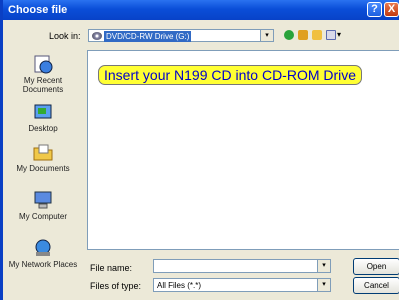 The width and height of the screenshot is (399, 300). What do you see at coordinates (376, 285) in the screenshot?
I see `cancel-button: Cancel` at bounding box center [376, 285].